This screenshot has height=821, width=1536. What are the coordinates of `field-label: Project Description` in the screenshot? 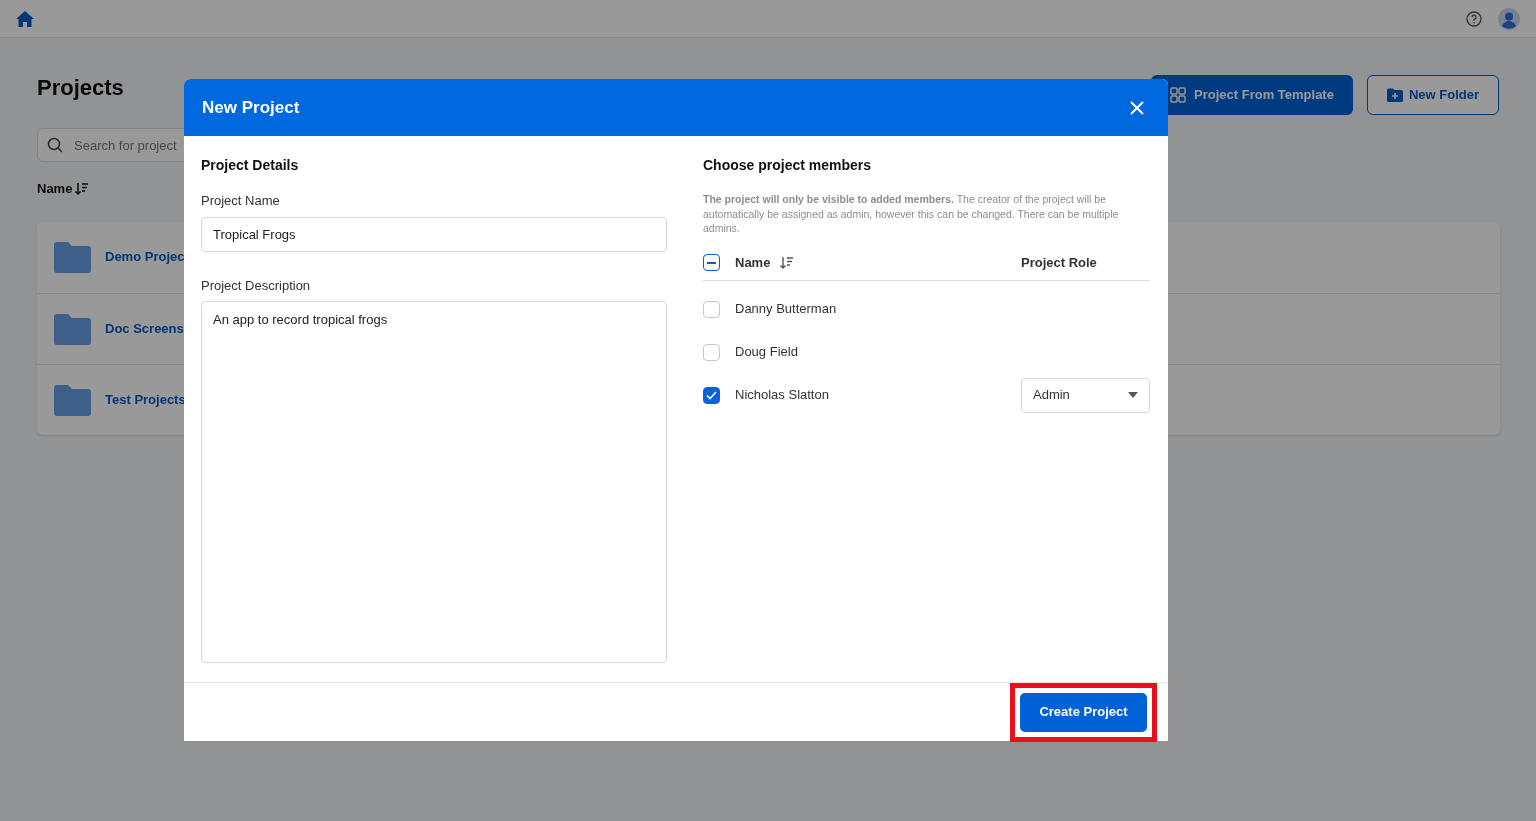 It's located at (256, 285).